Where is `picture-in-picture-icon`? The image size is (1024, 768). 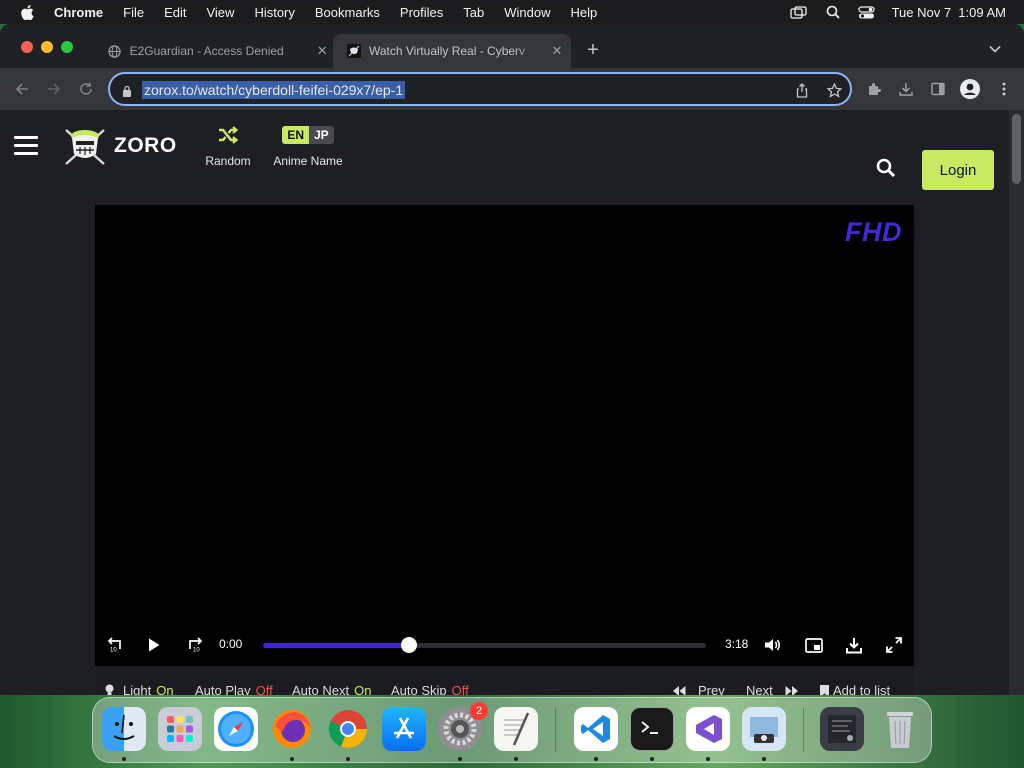 picture-in-picture-icon is located at coordinates (814, 645).